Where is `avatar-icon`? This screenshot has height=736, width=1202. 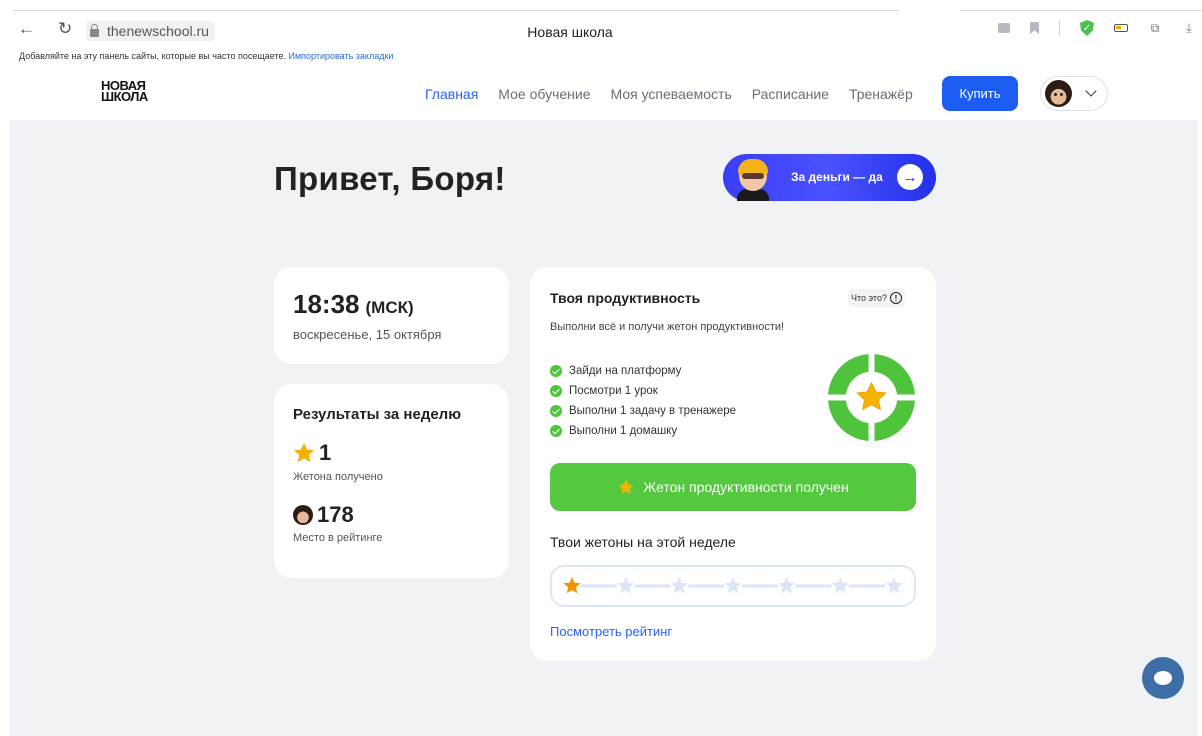 avatar-icon is located at coordinates (303, 515).